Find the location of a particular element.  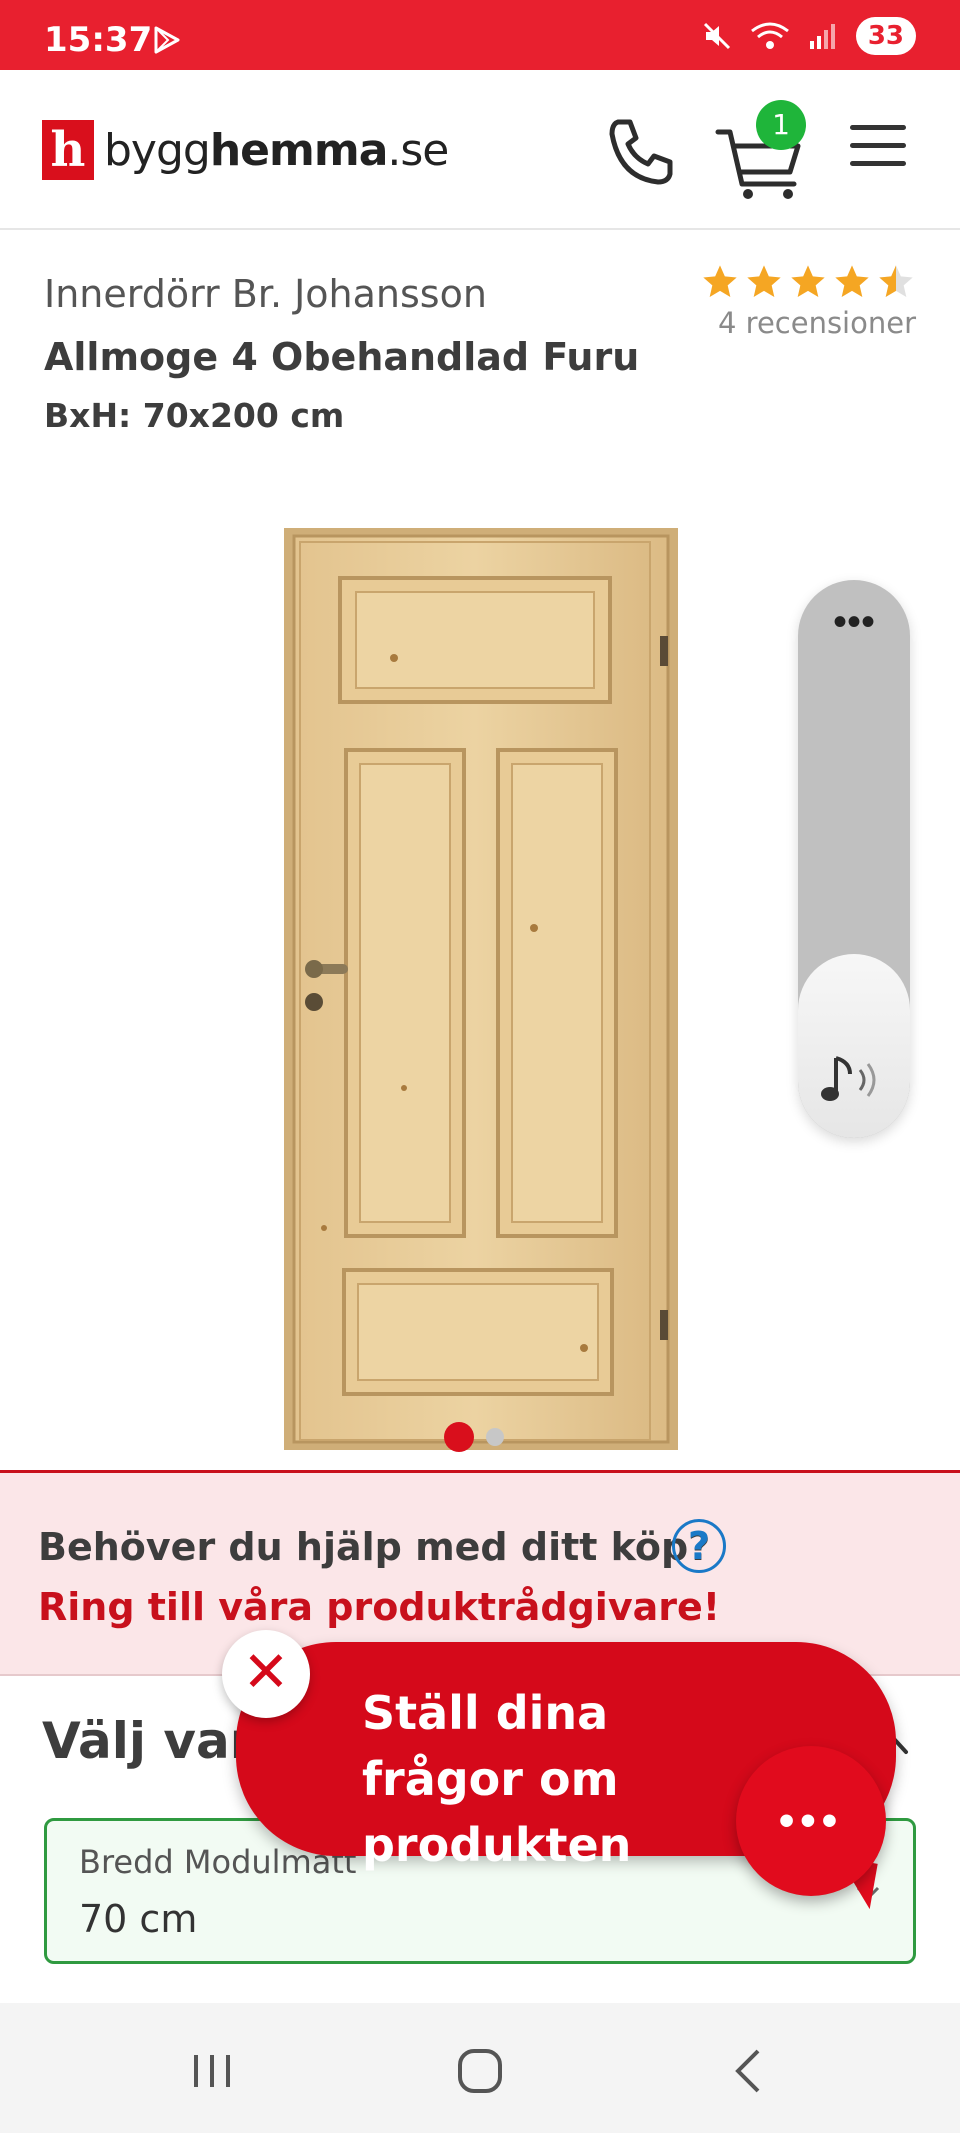

logo-text-suffix: .se is located at coordinates (418, 150).